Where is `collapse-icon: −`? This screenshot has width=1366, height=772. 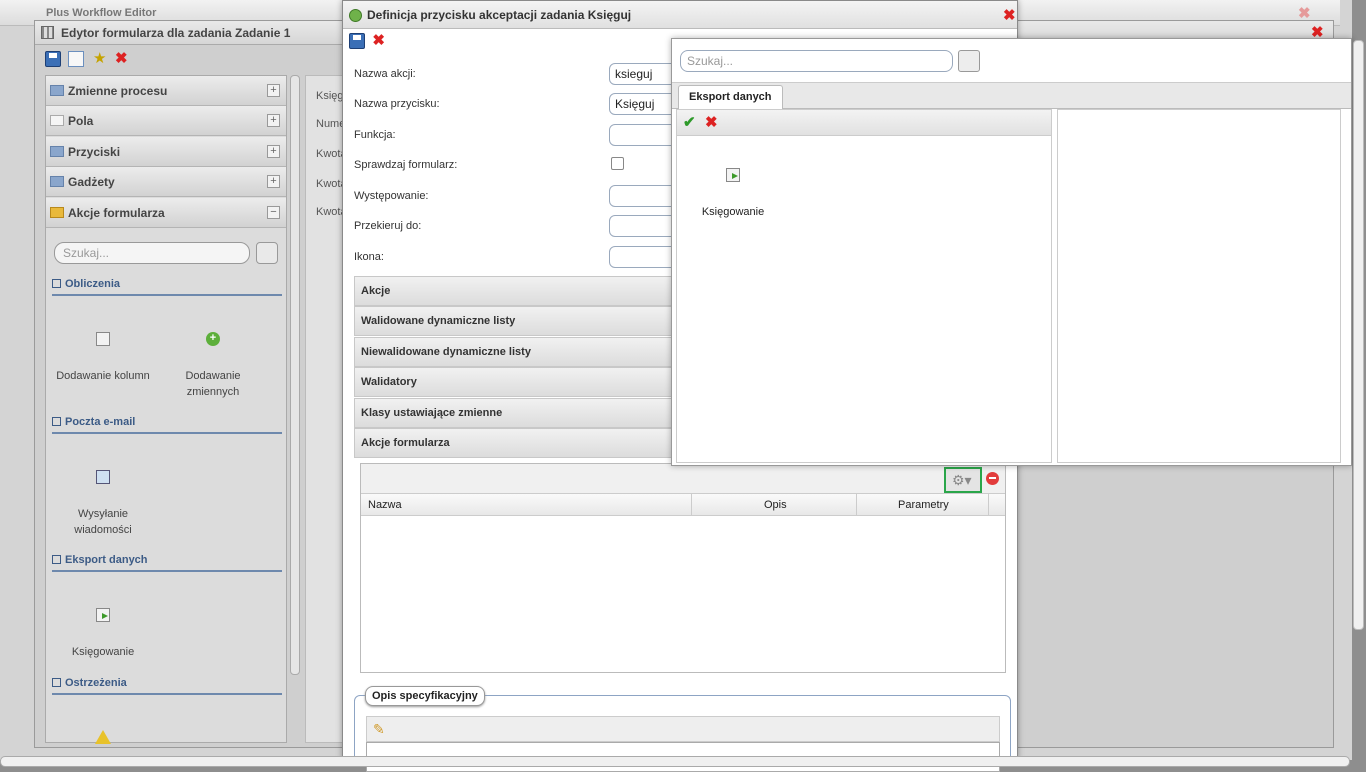 collapse-icon: − is located at coordinates (273, 212).